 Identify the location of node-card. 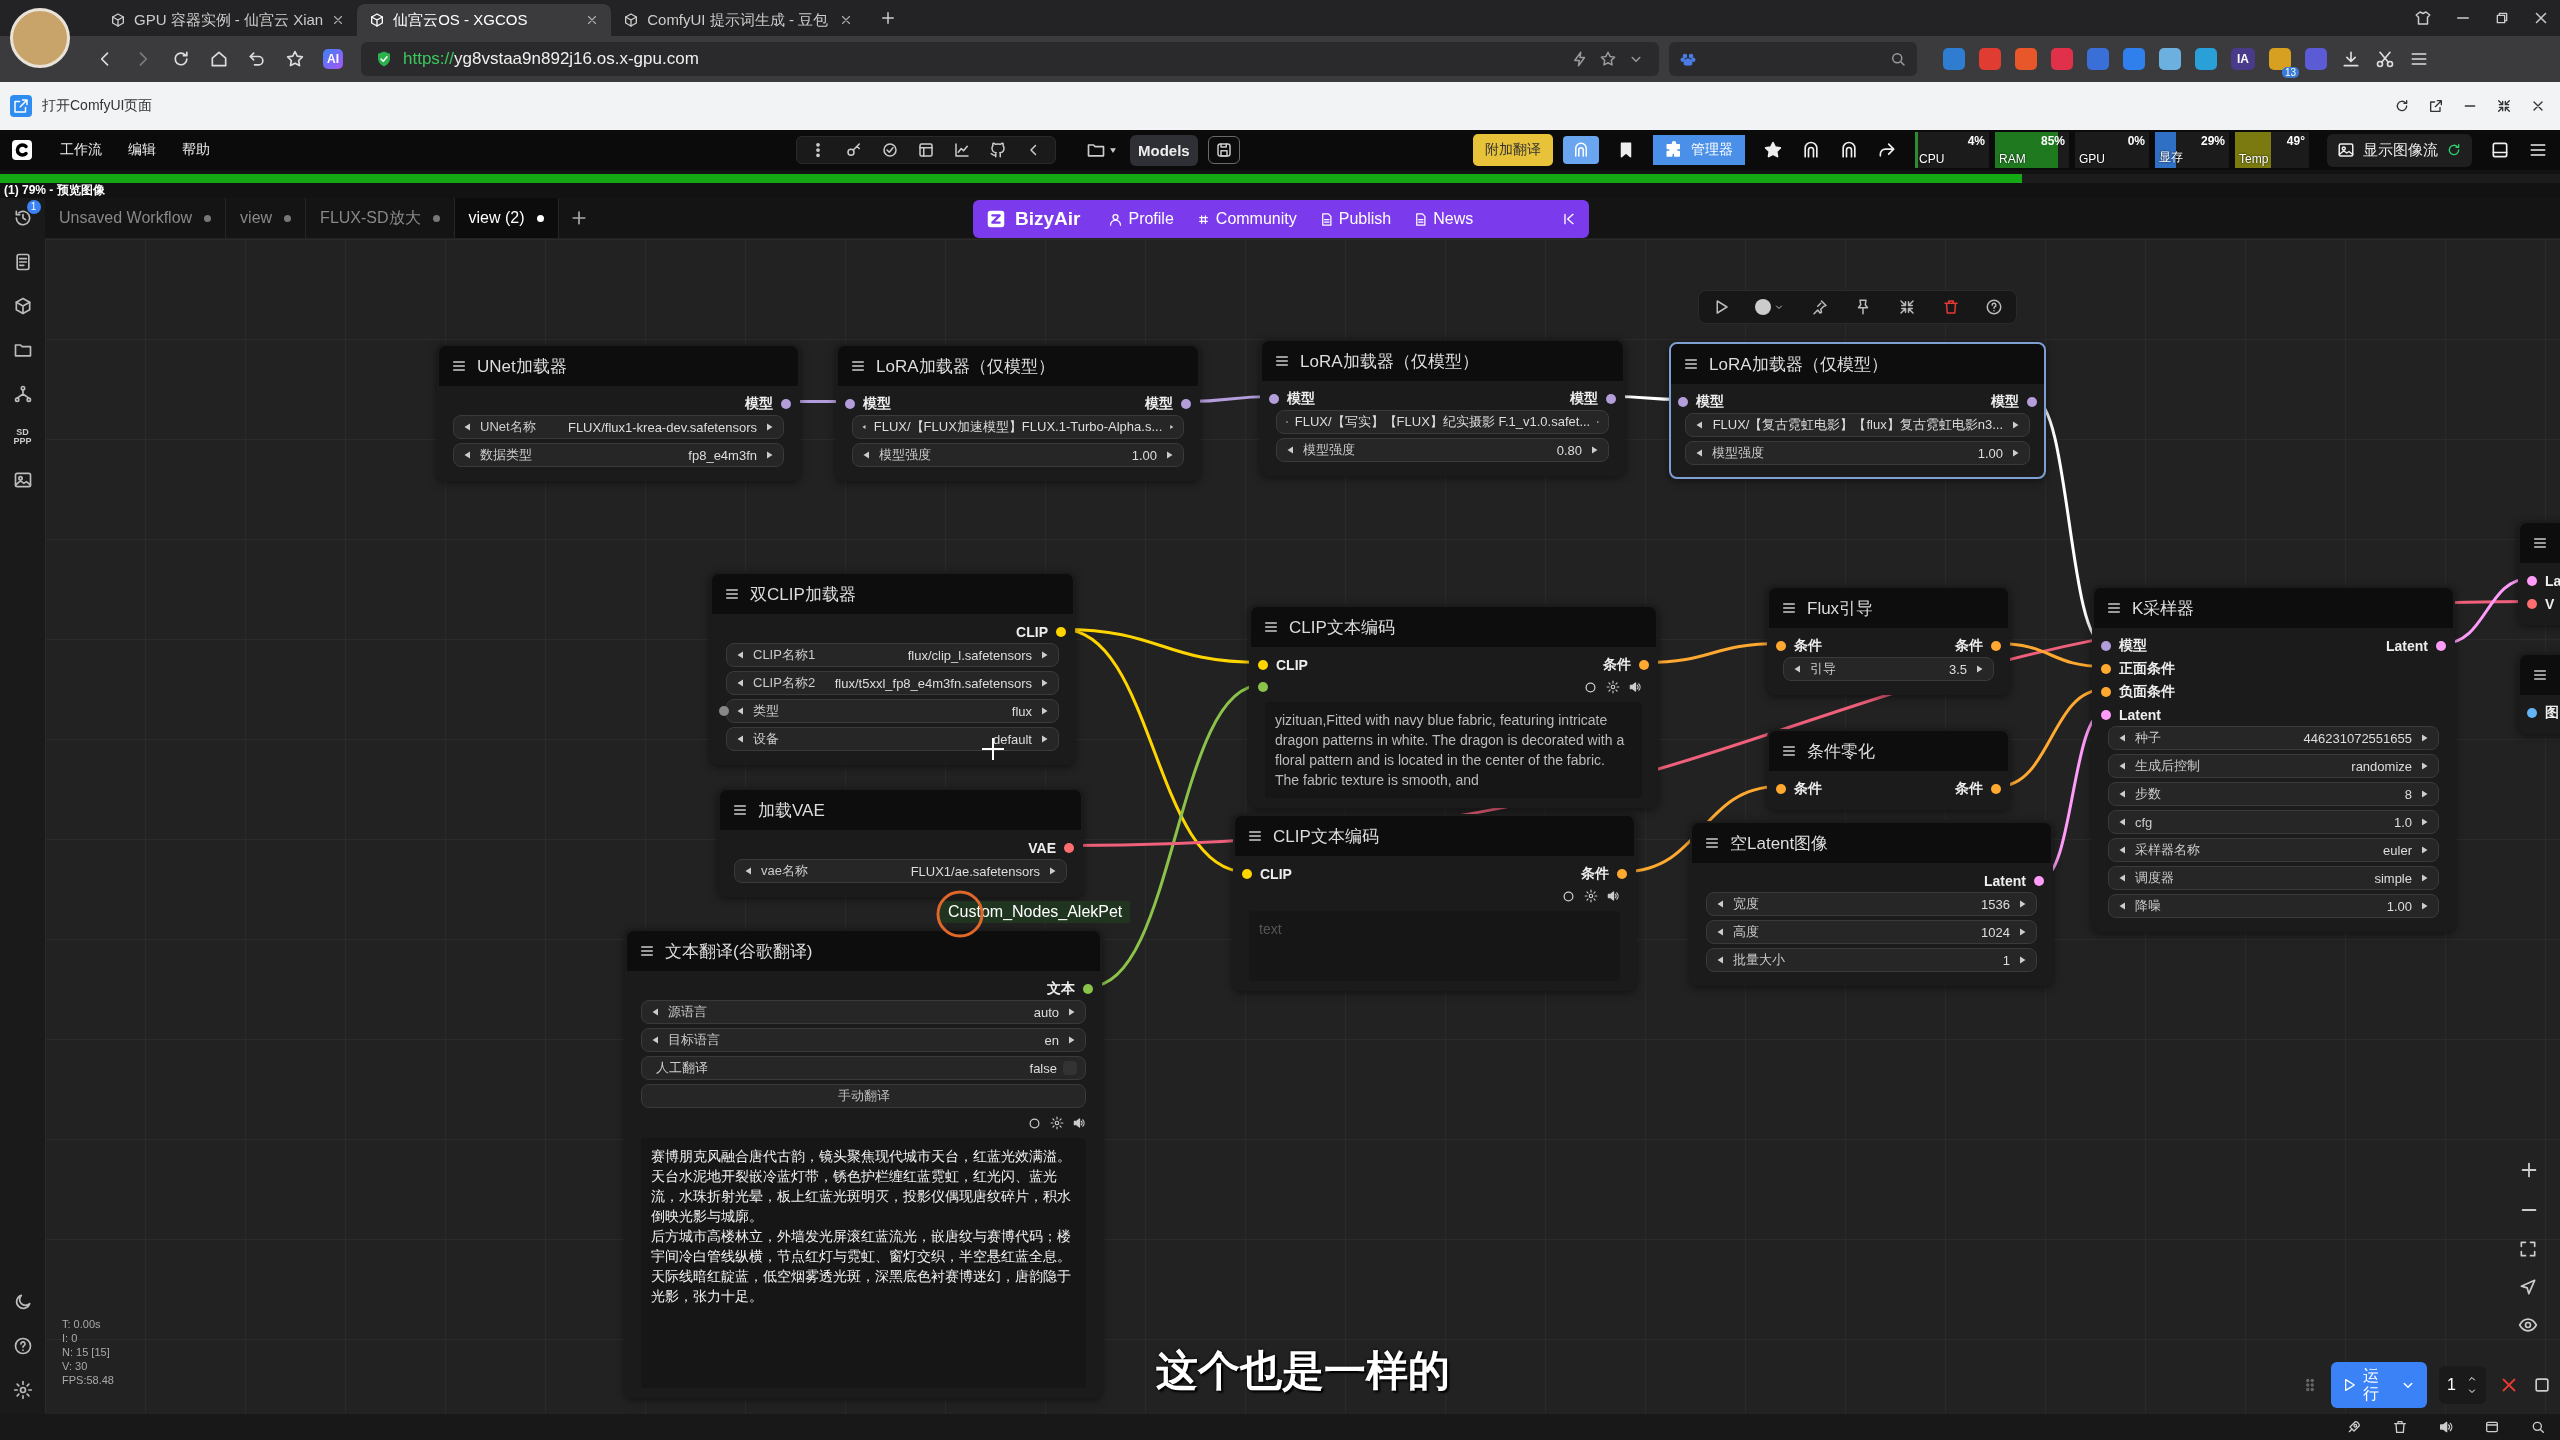
(1453, 706).